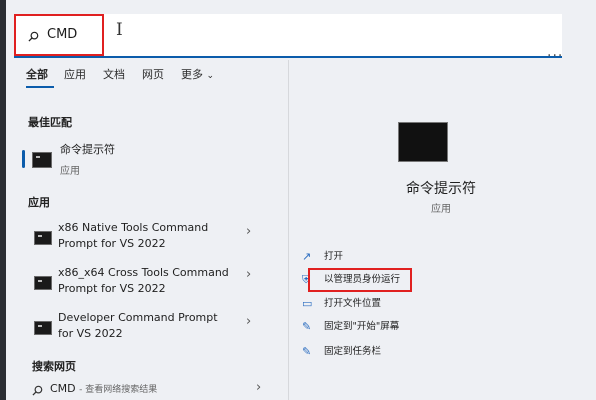  Describe the element at coordinates (155, 158) in the screenshot. I see `best-match-item: 命令提示符 应用` at that location.